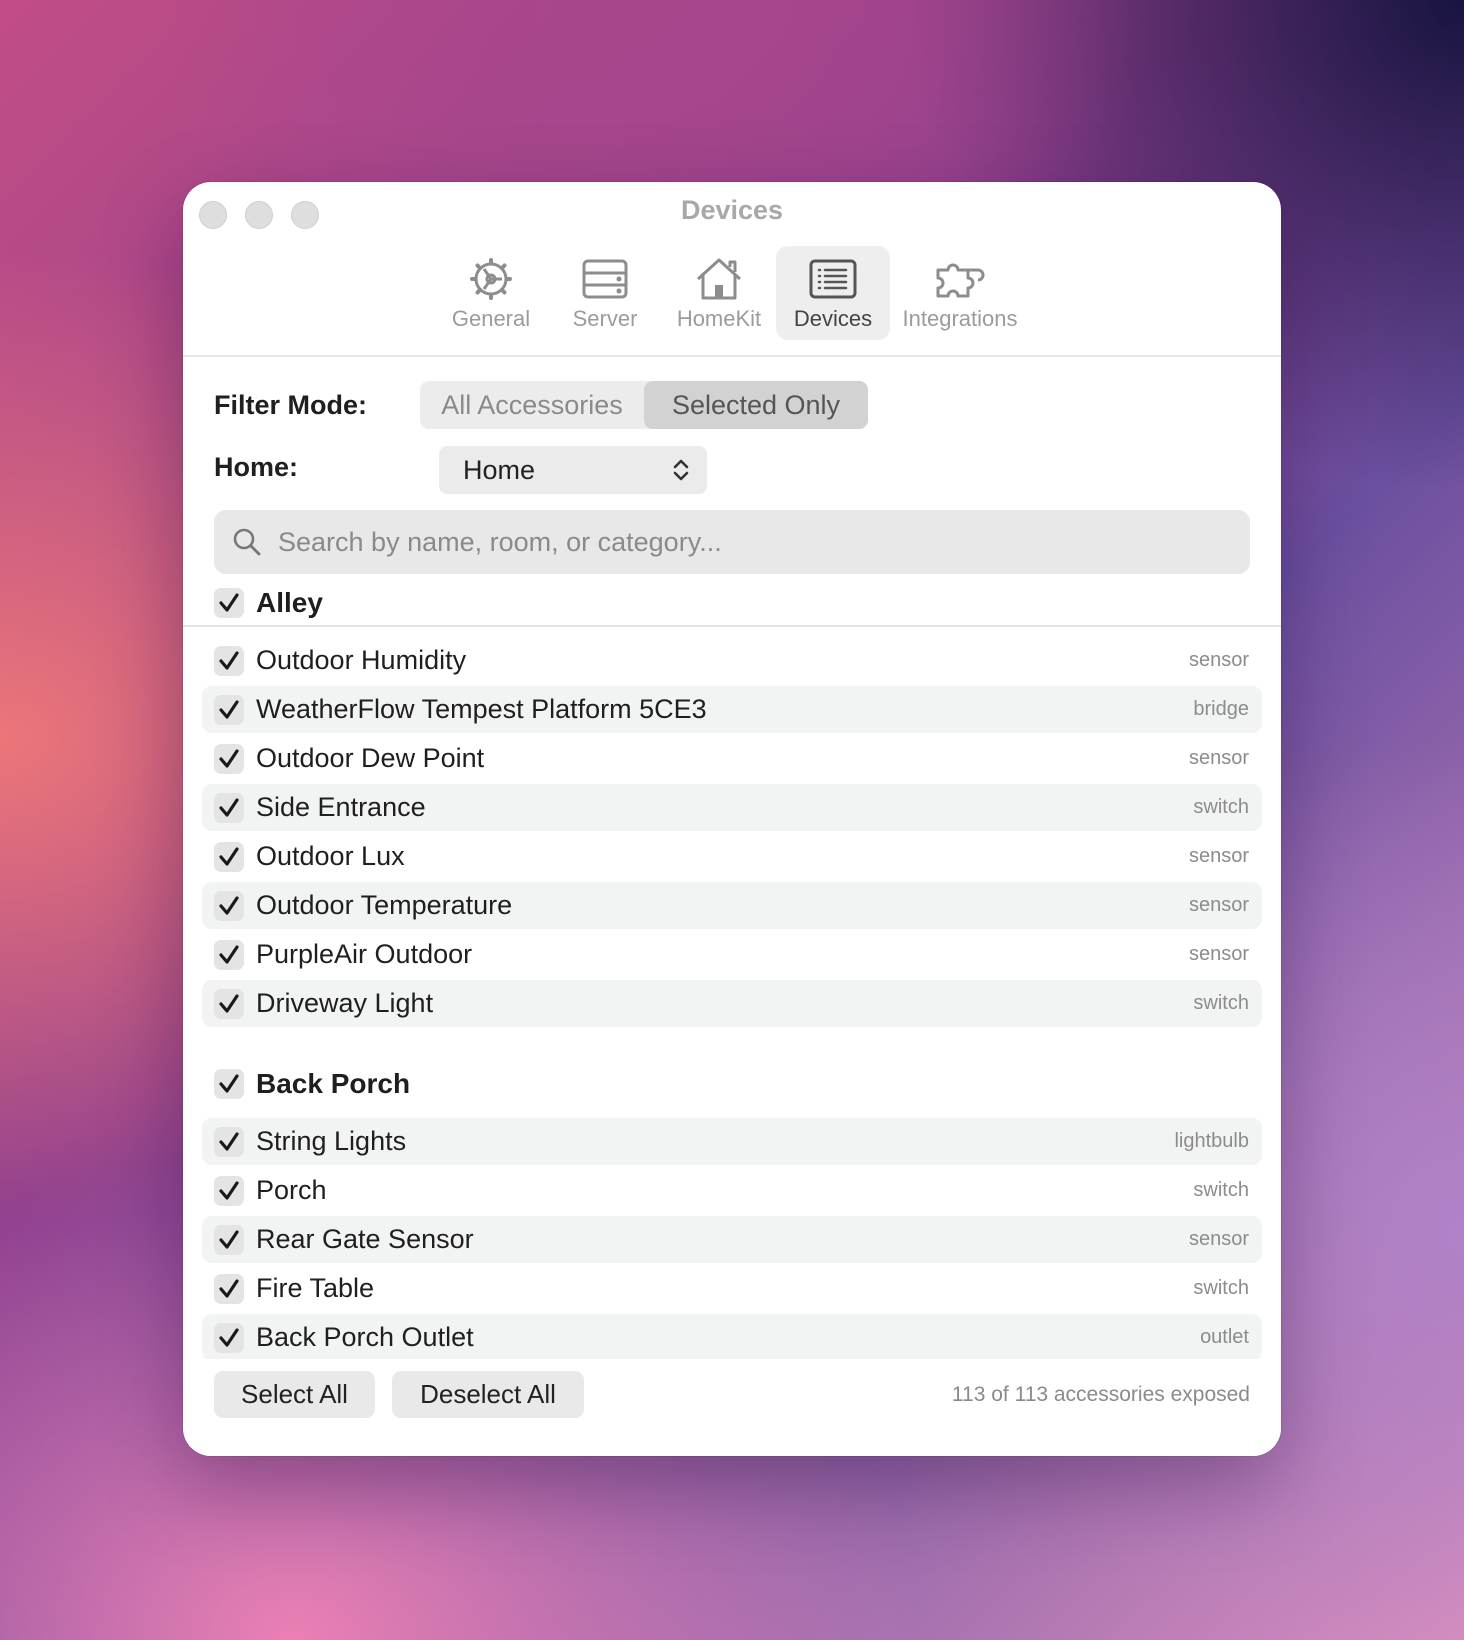  I want to click on item-category: outlet, so click(1224, 1337).